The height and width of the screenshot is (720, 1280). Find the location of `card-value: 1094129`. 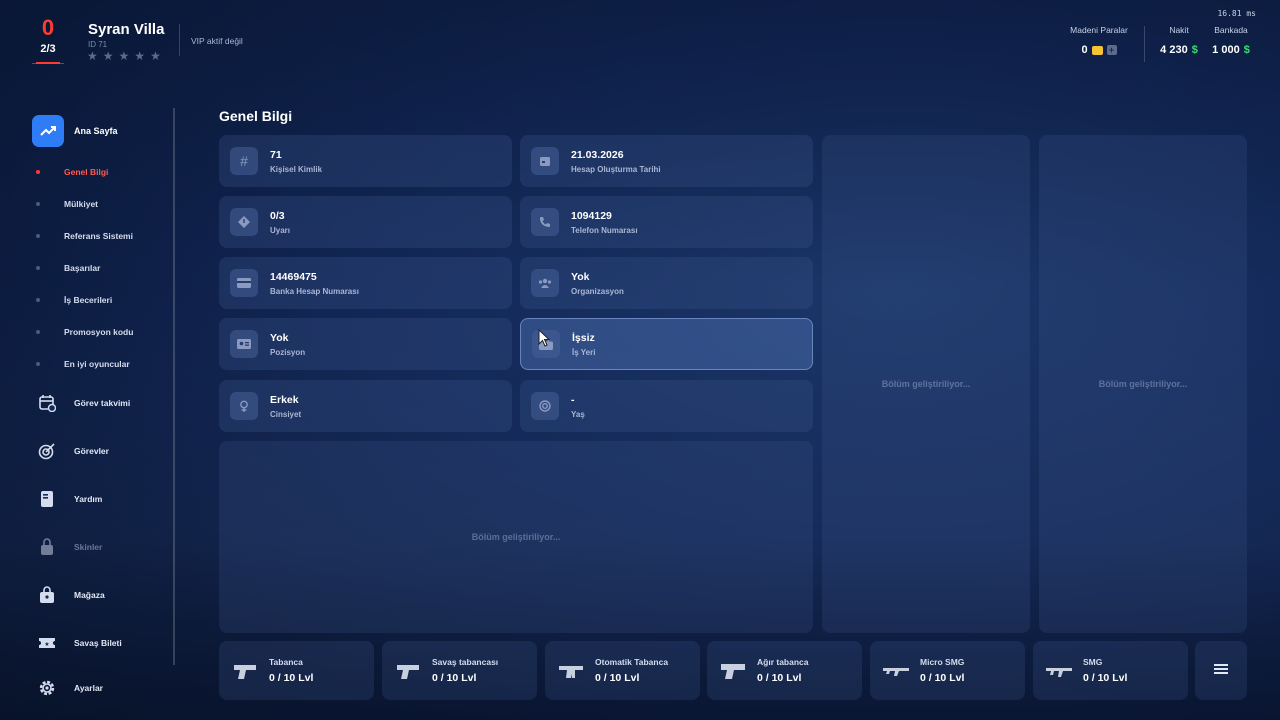

card-value: 1094129 is located at coordinates (591, 215).